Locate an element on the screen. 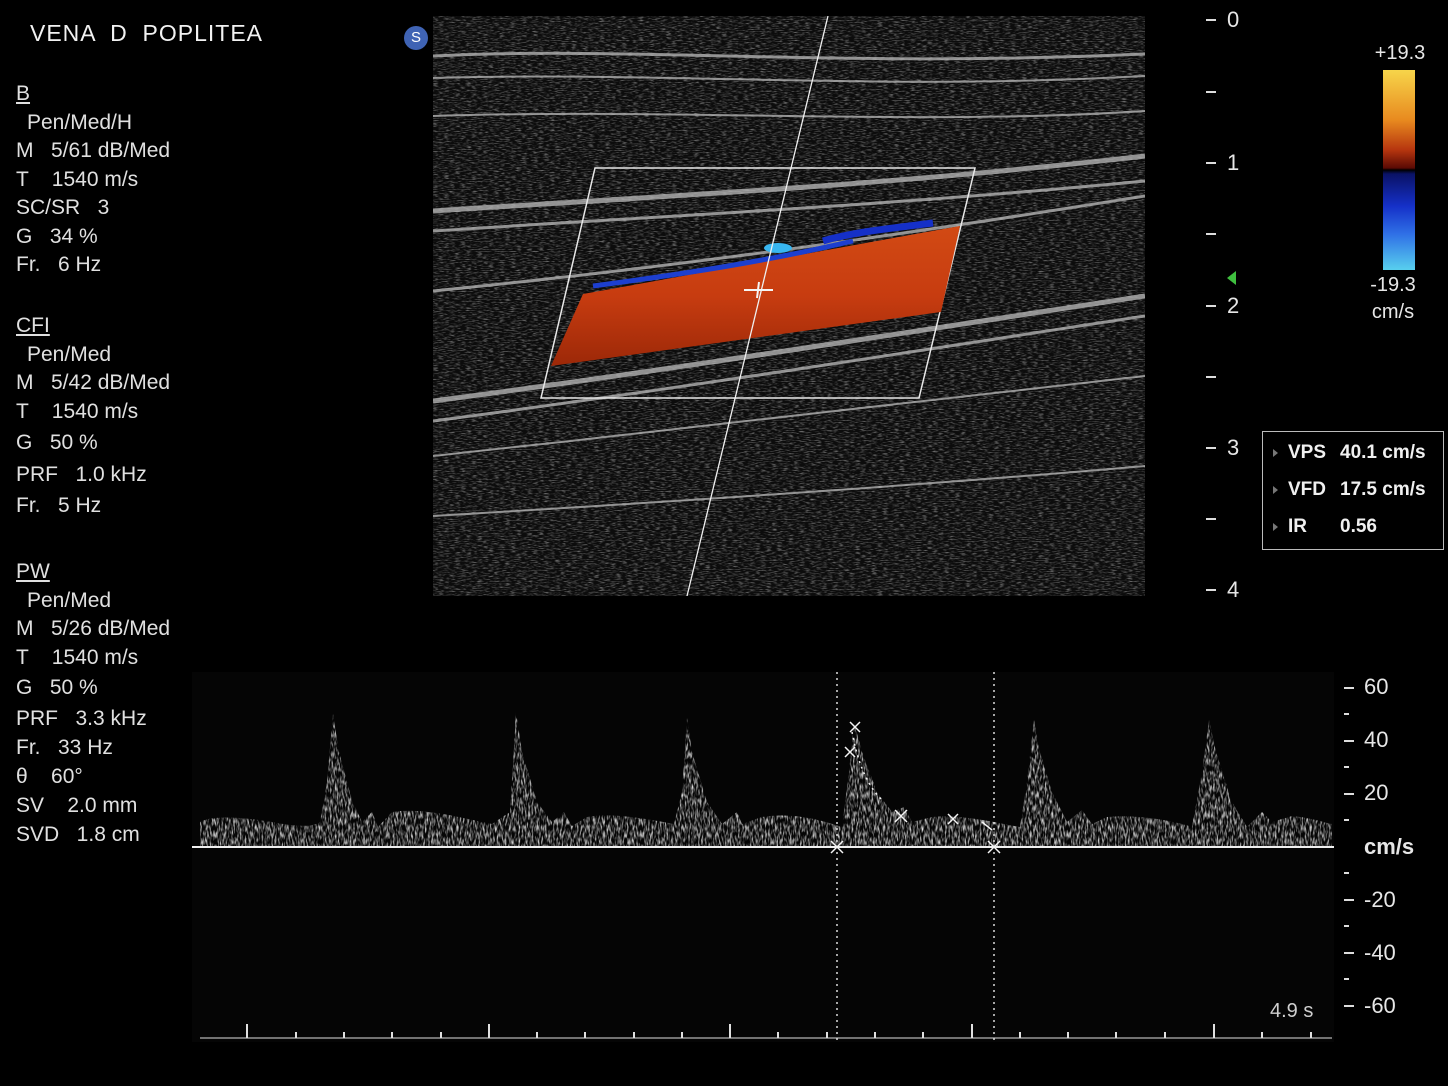 This screenshot has width=1448, height=1086. depth-label: 1 is located at coordinates (1233, 162).